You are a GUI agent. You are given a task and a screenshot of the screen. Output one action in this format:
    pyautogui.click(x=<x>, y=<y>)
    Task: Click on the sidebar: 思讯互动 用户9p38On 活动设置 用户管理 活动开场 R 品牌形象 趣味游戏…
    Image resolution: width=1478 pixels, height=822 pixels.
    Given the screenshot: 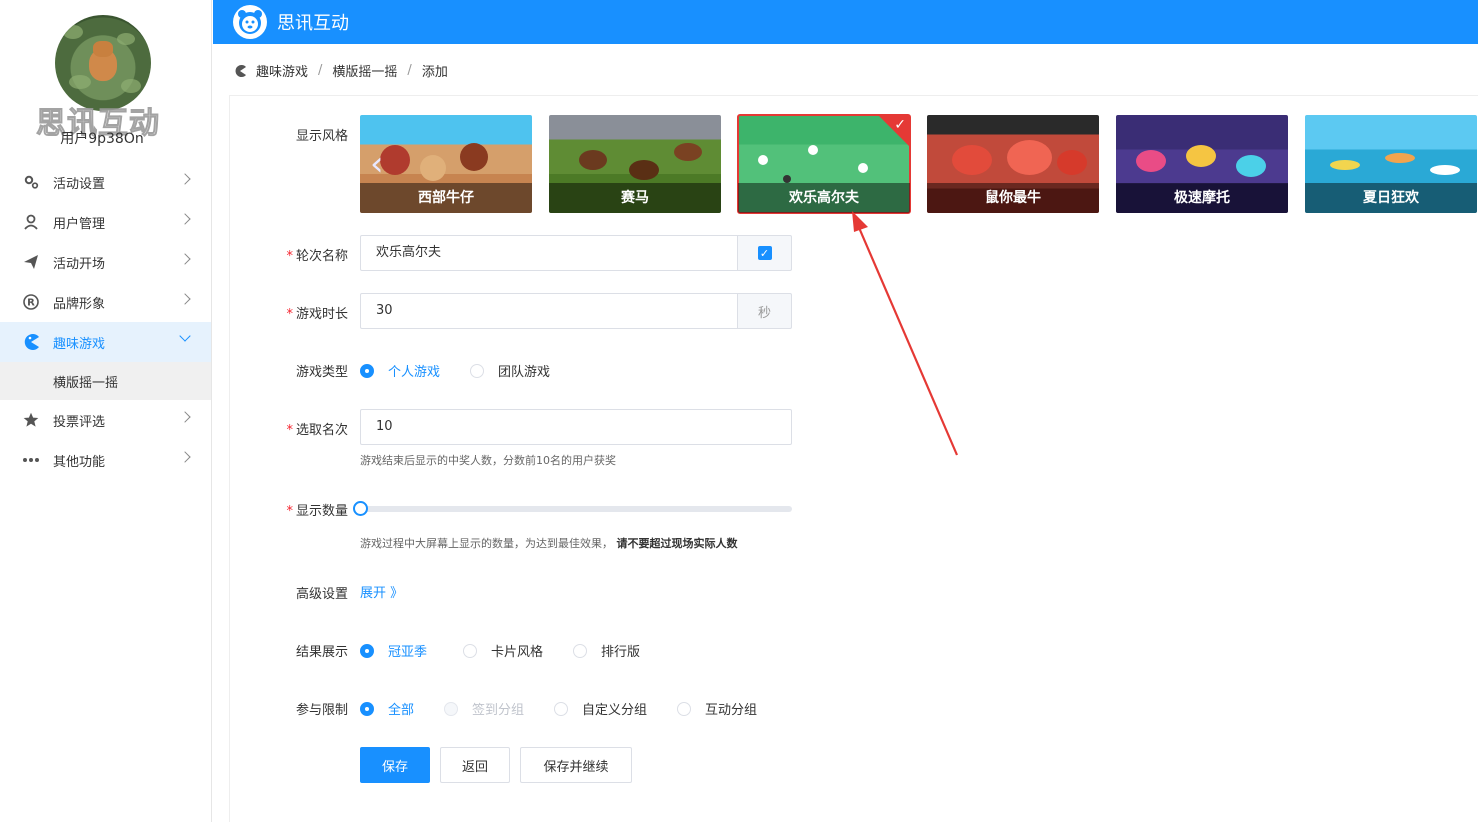 What is the action you would take?
    pyautogui.click(x=106, y=411)
    